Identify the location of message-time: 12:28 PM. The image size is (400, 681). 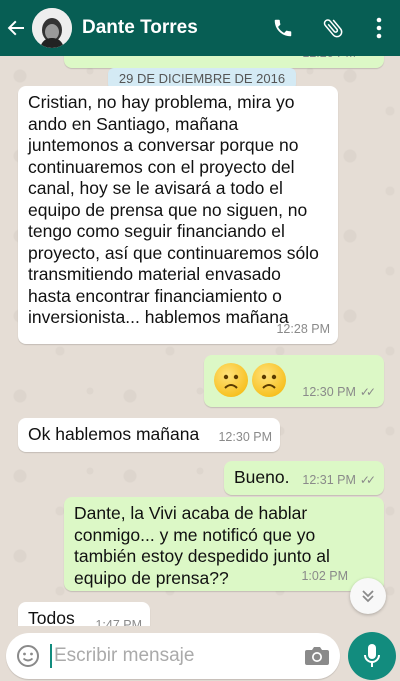
(303, 329).